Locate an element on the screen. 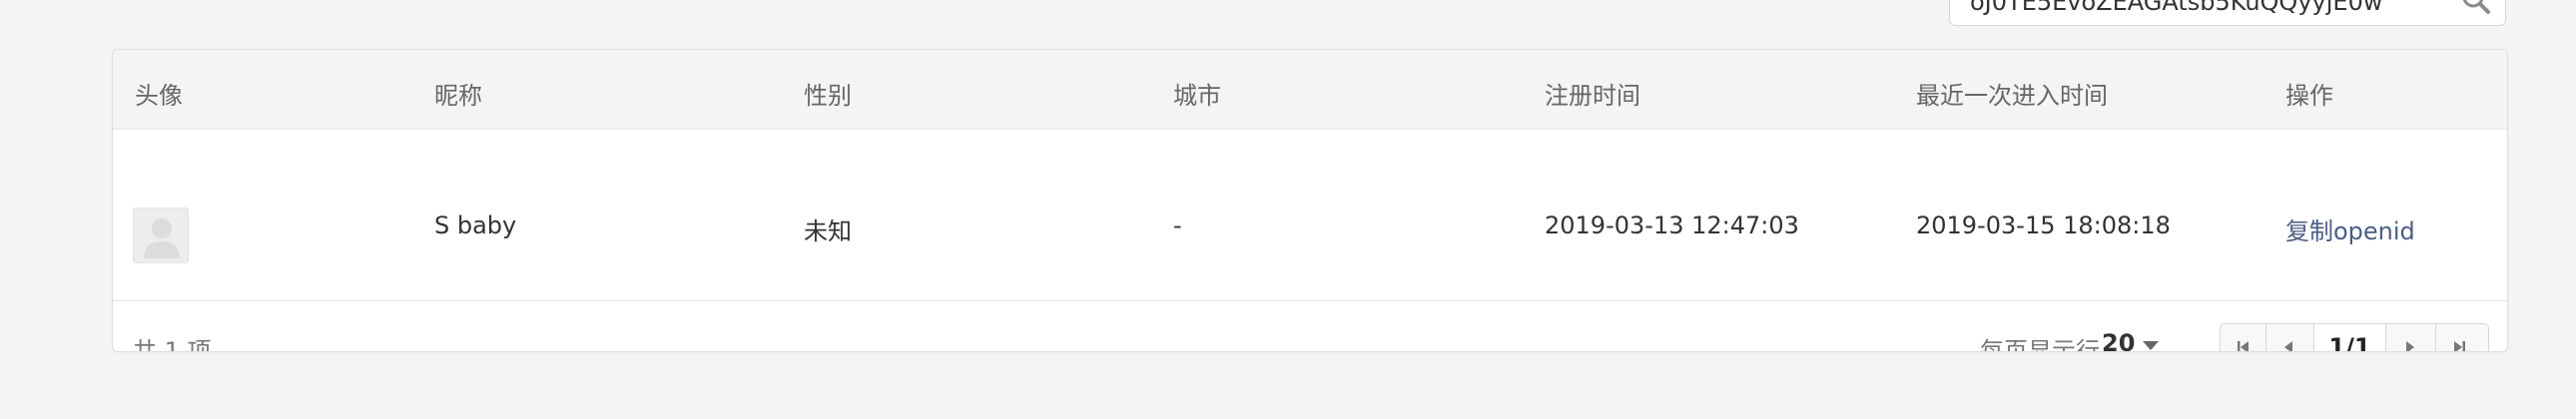 This screenshot has height=419, width=2576. page-size-select: 20 is located at coordinates (2128, 338).